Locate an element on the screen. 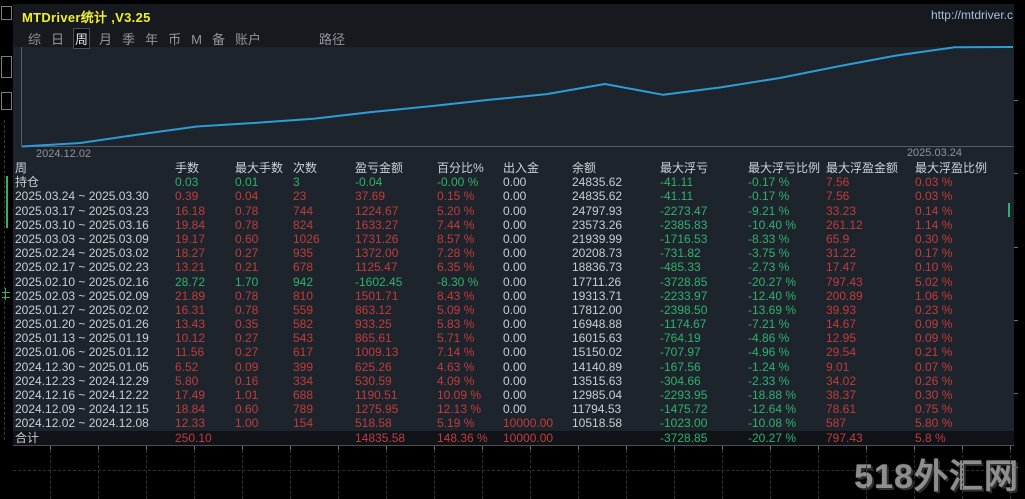 This screenshot has width=1025, height=499. cell: 0.30 % is located at coordinates (934, 238).